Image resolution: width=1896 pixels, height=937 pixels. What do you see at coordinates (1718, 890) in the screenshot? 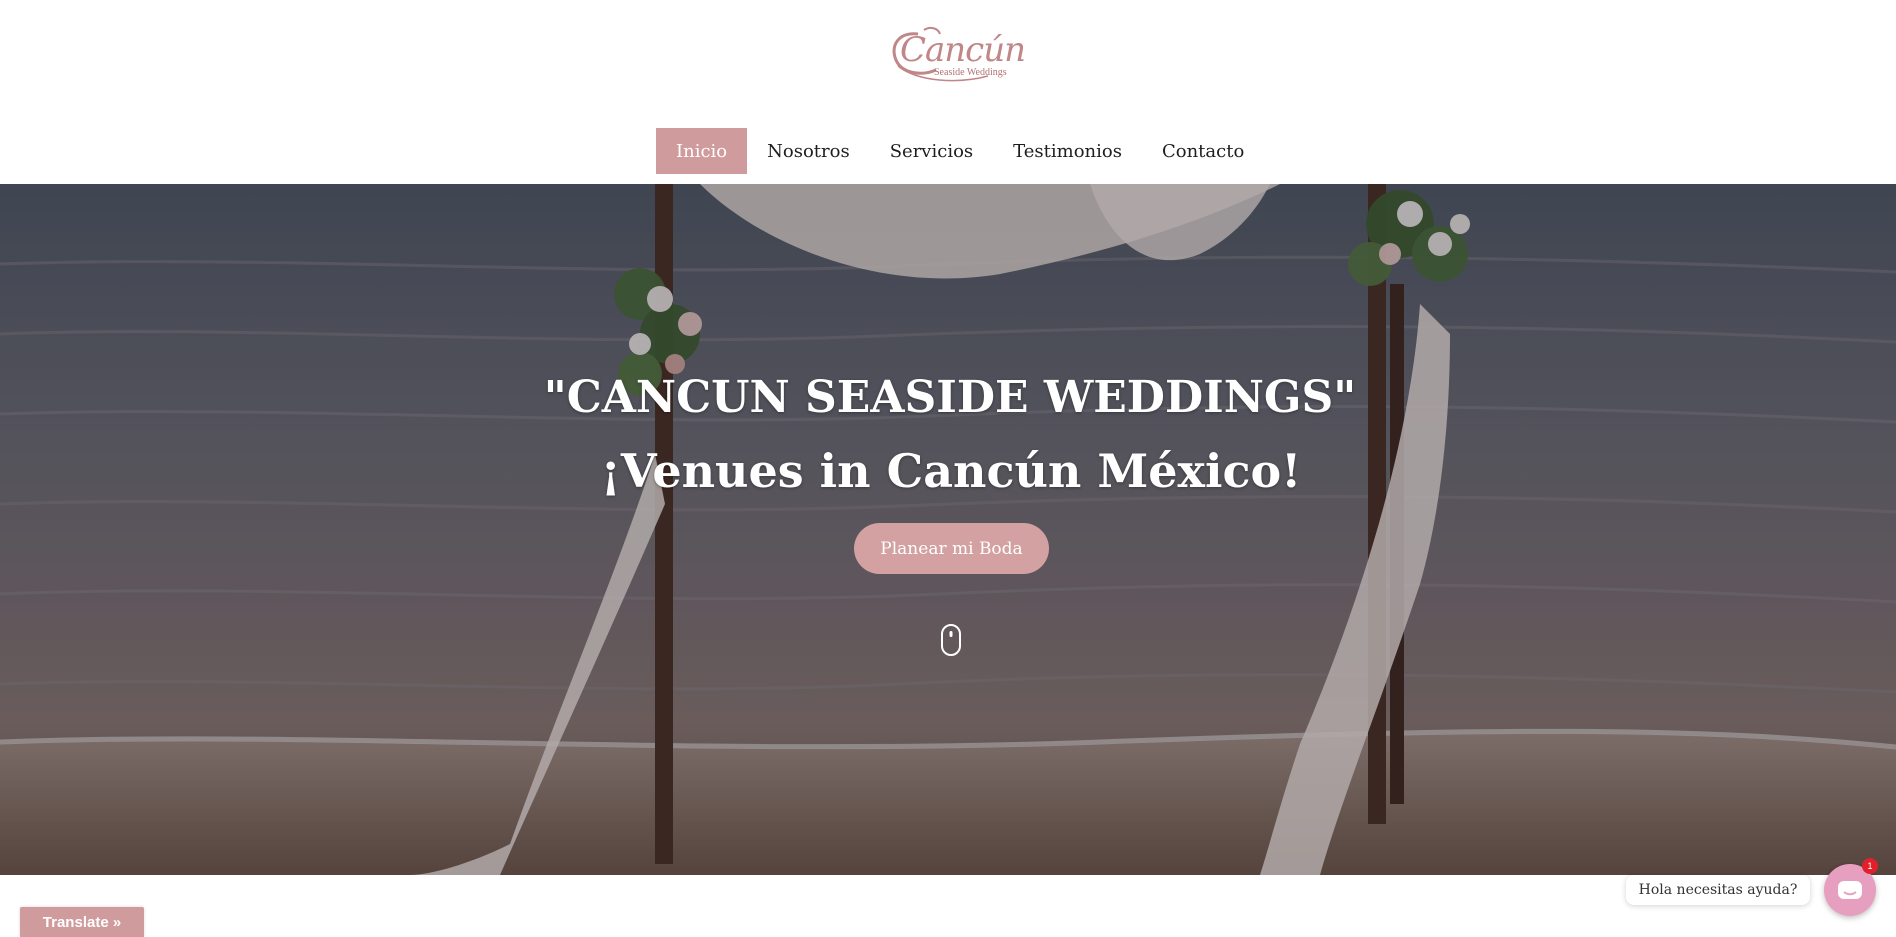
I see `chat-help-bubble: Hola necesitas ayuda?` at bounding box center [1718, 890].